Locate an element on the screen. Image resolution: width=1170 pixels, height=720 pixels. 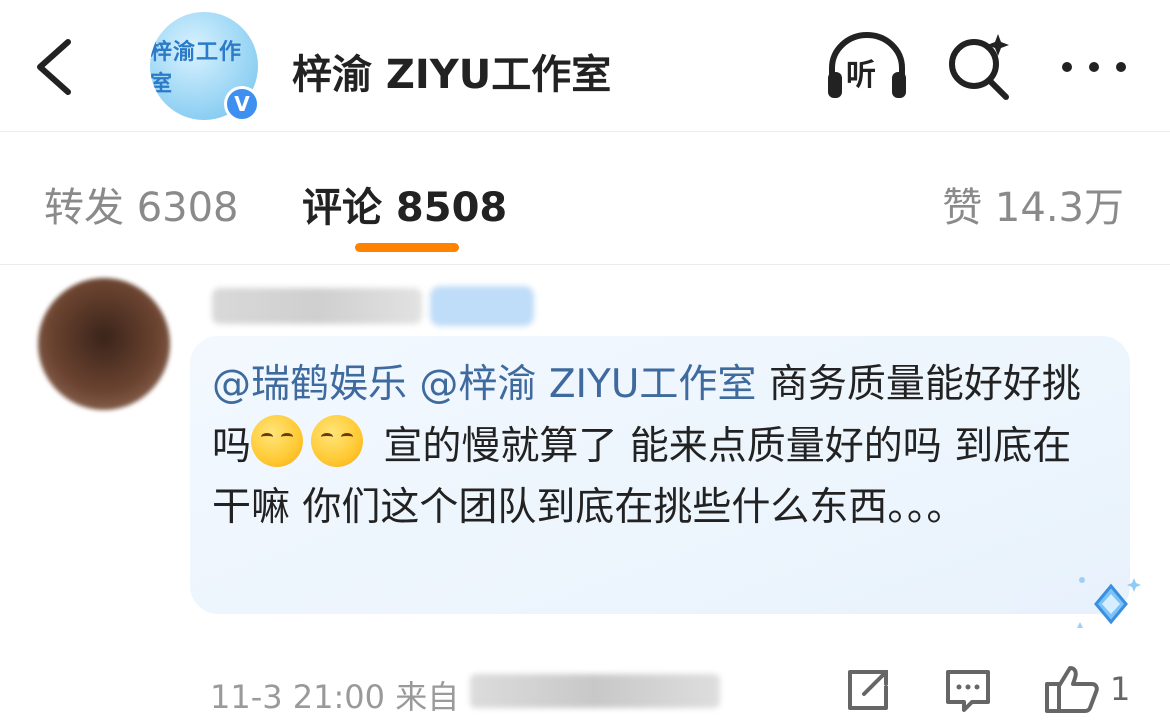
listen-button: 听 is located at coordinates (867, 66).